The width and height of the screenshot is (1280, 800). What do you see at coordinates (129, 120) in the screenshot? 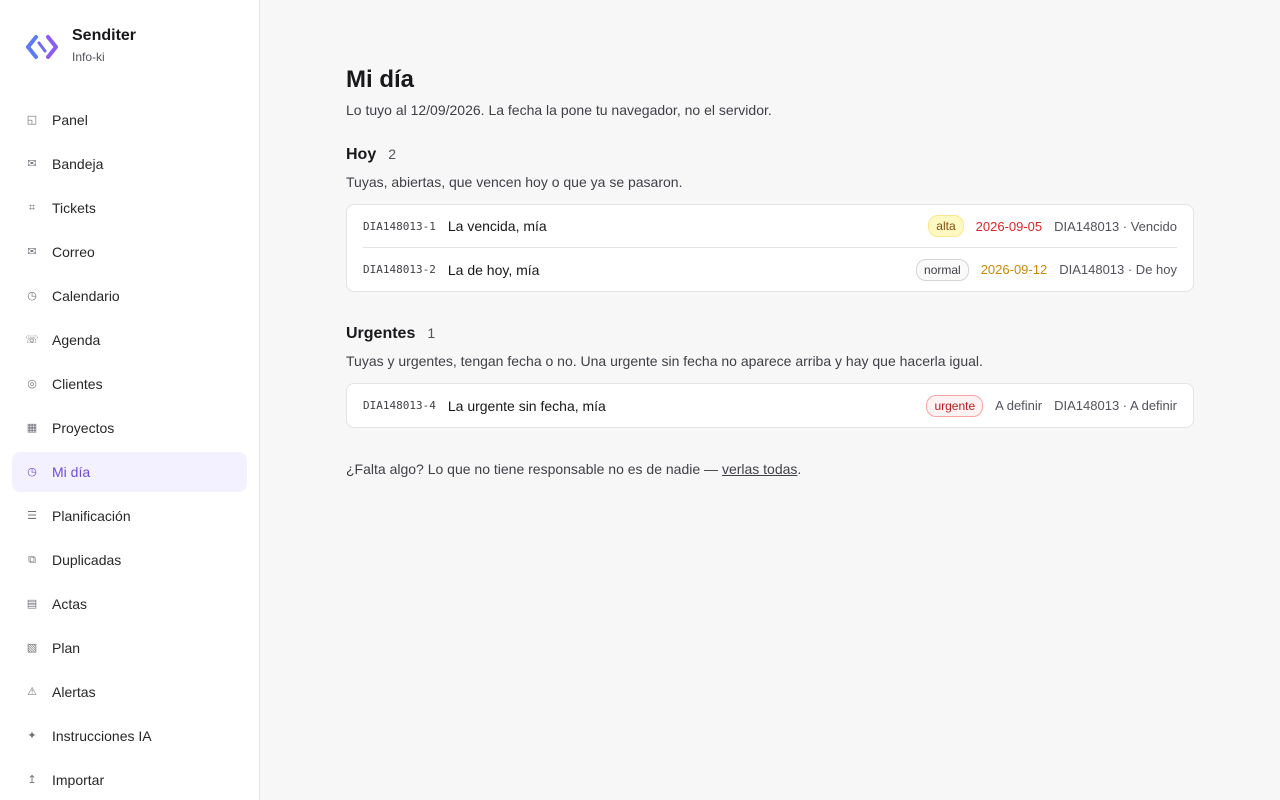
I see `sidebar-item-panel: ◱ Panel` at bounding box center [129, 120].